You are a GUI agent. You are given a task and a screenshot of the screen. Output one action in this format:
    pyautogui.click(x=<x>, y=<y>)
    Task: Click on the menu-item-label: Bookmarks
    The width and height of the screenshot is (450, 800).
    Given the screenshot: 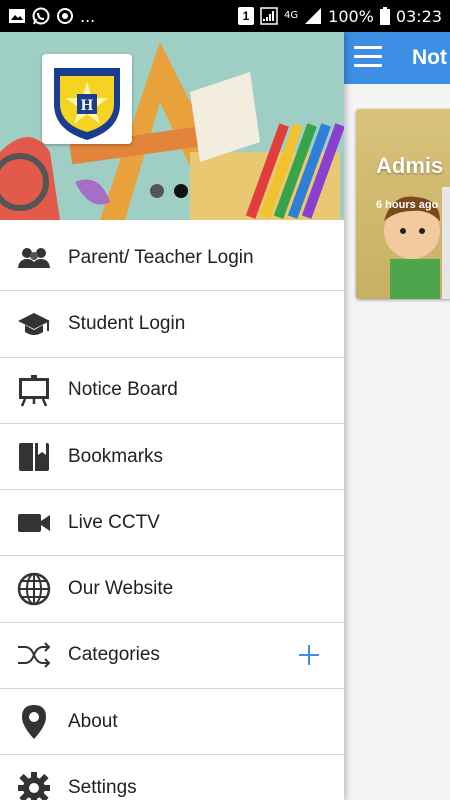 What is the action you would take?
    pyautogui.click(x=116, y=456)
    